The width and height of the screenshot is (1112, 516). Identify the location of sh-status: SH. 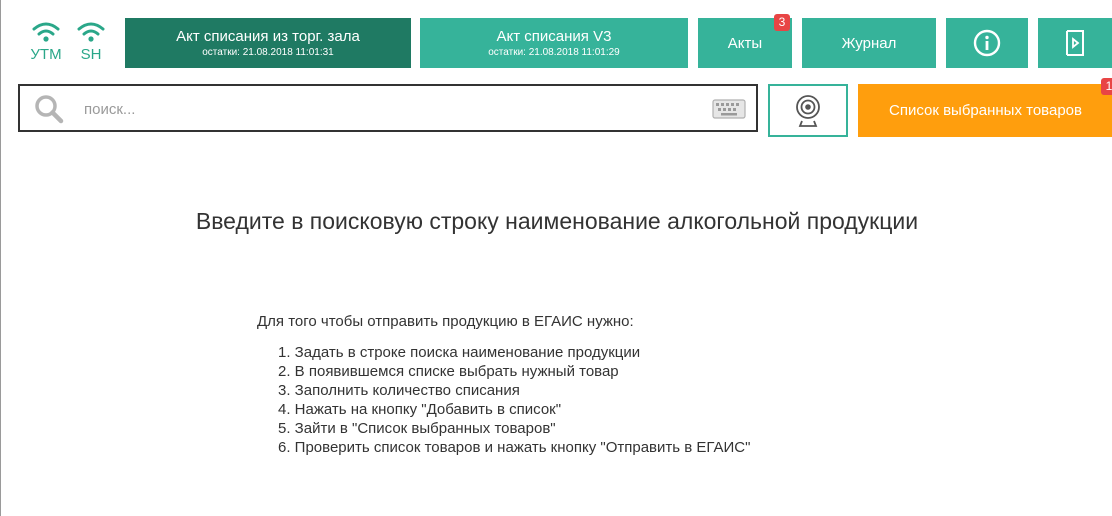
(91, 41).